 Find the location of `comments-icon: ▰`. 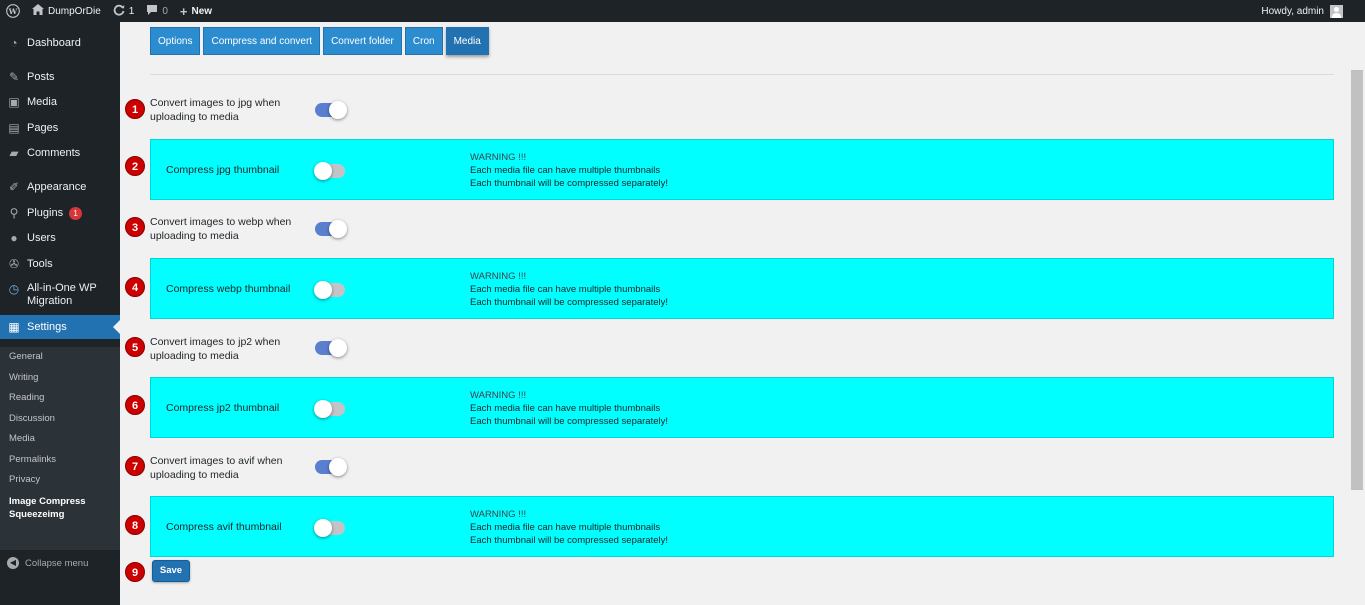

comments-icon: ▰ is located at coordinates (14, 153).